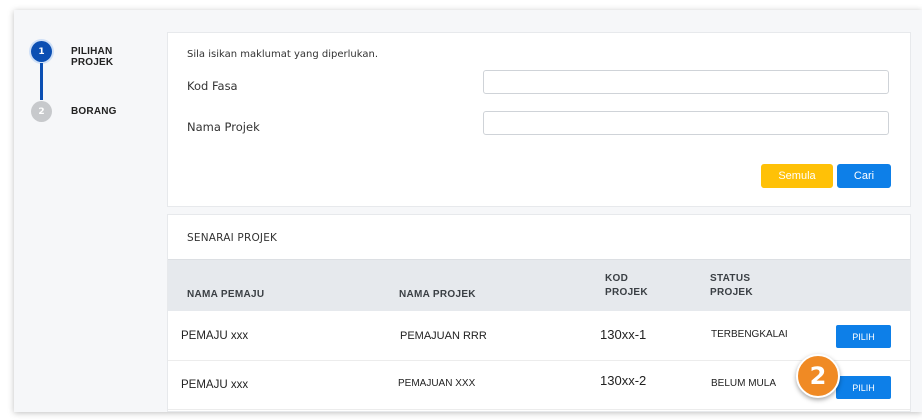 This screenshot has width=922, height=420. What do you see at coordinates (84, 211) in the screenshot?
I see `stepper: 1 PILIHAN PROJEK 2 BORANG` at bounding box center [84, 211].